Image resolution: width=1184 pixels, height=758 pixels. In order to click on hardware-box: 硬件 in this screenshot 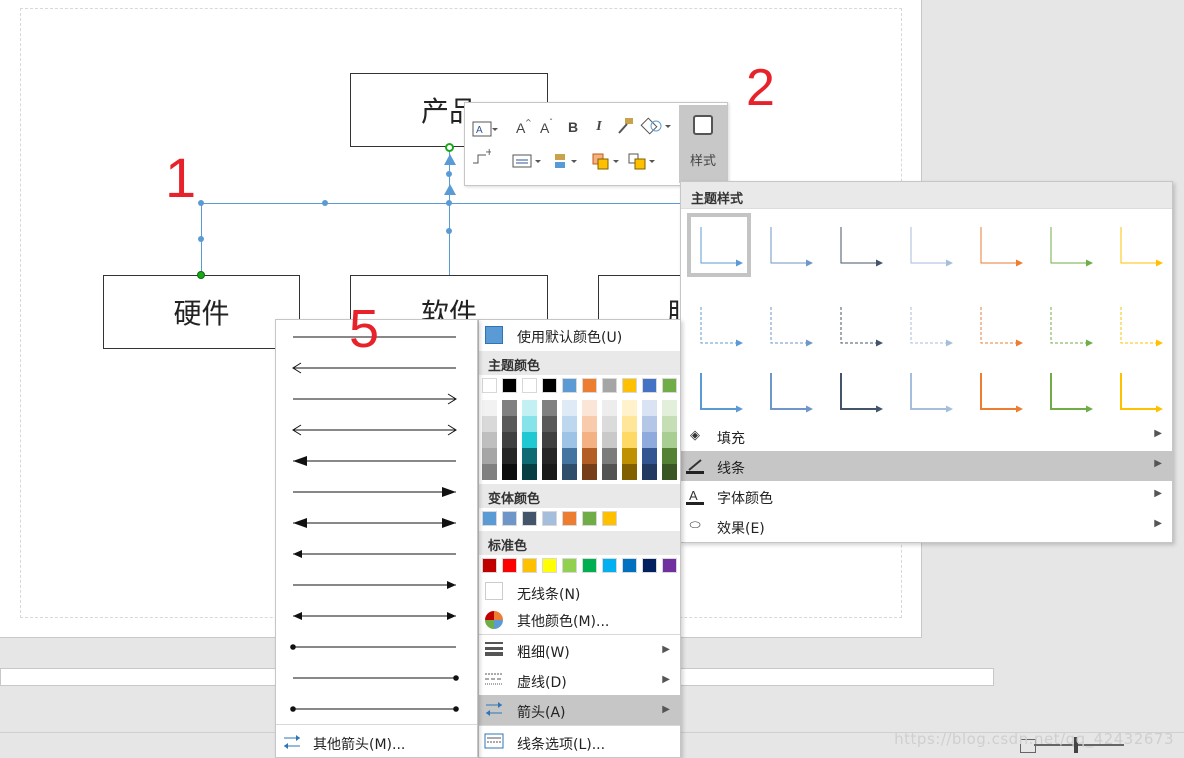, I will do `click(201, 312)`.